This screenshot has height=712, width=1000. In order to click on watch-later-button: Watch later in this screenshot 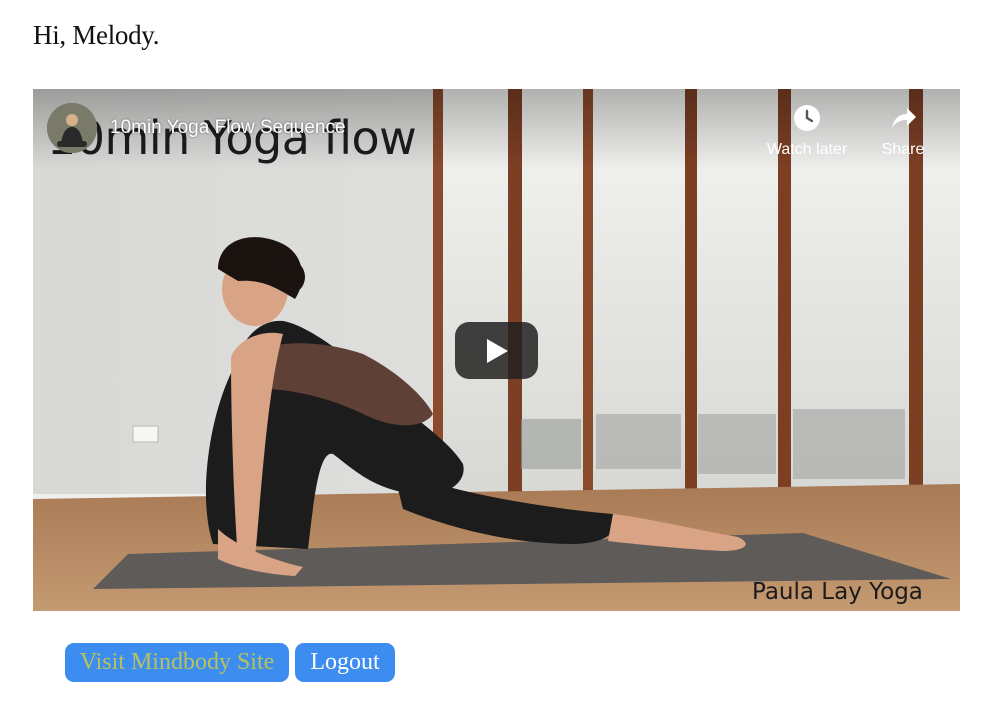, I will do `click(807, 131)`.